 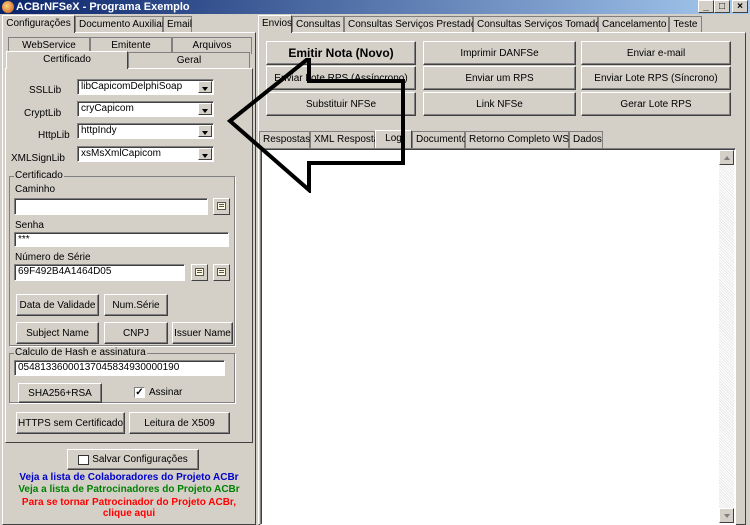 I want to click on ssllib-value: libCapicomDelphiSoap, so click(x=132, y=86).